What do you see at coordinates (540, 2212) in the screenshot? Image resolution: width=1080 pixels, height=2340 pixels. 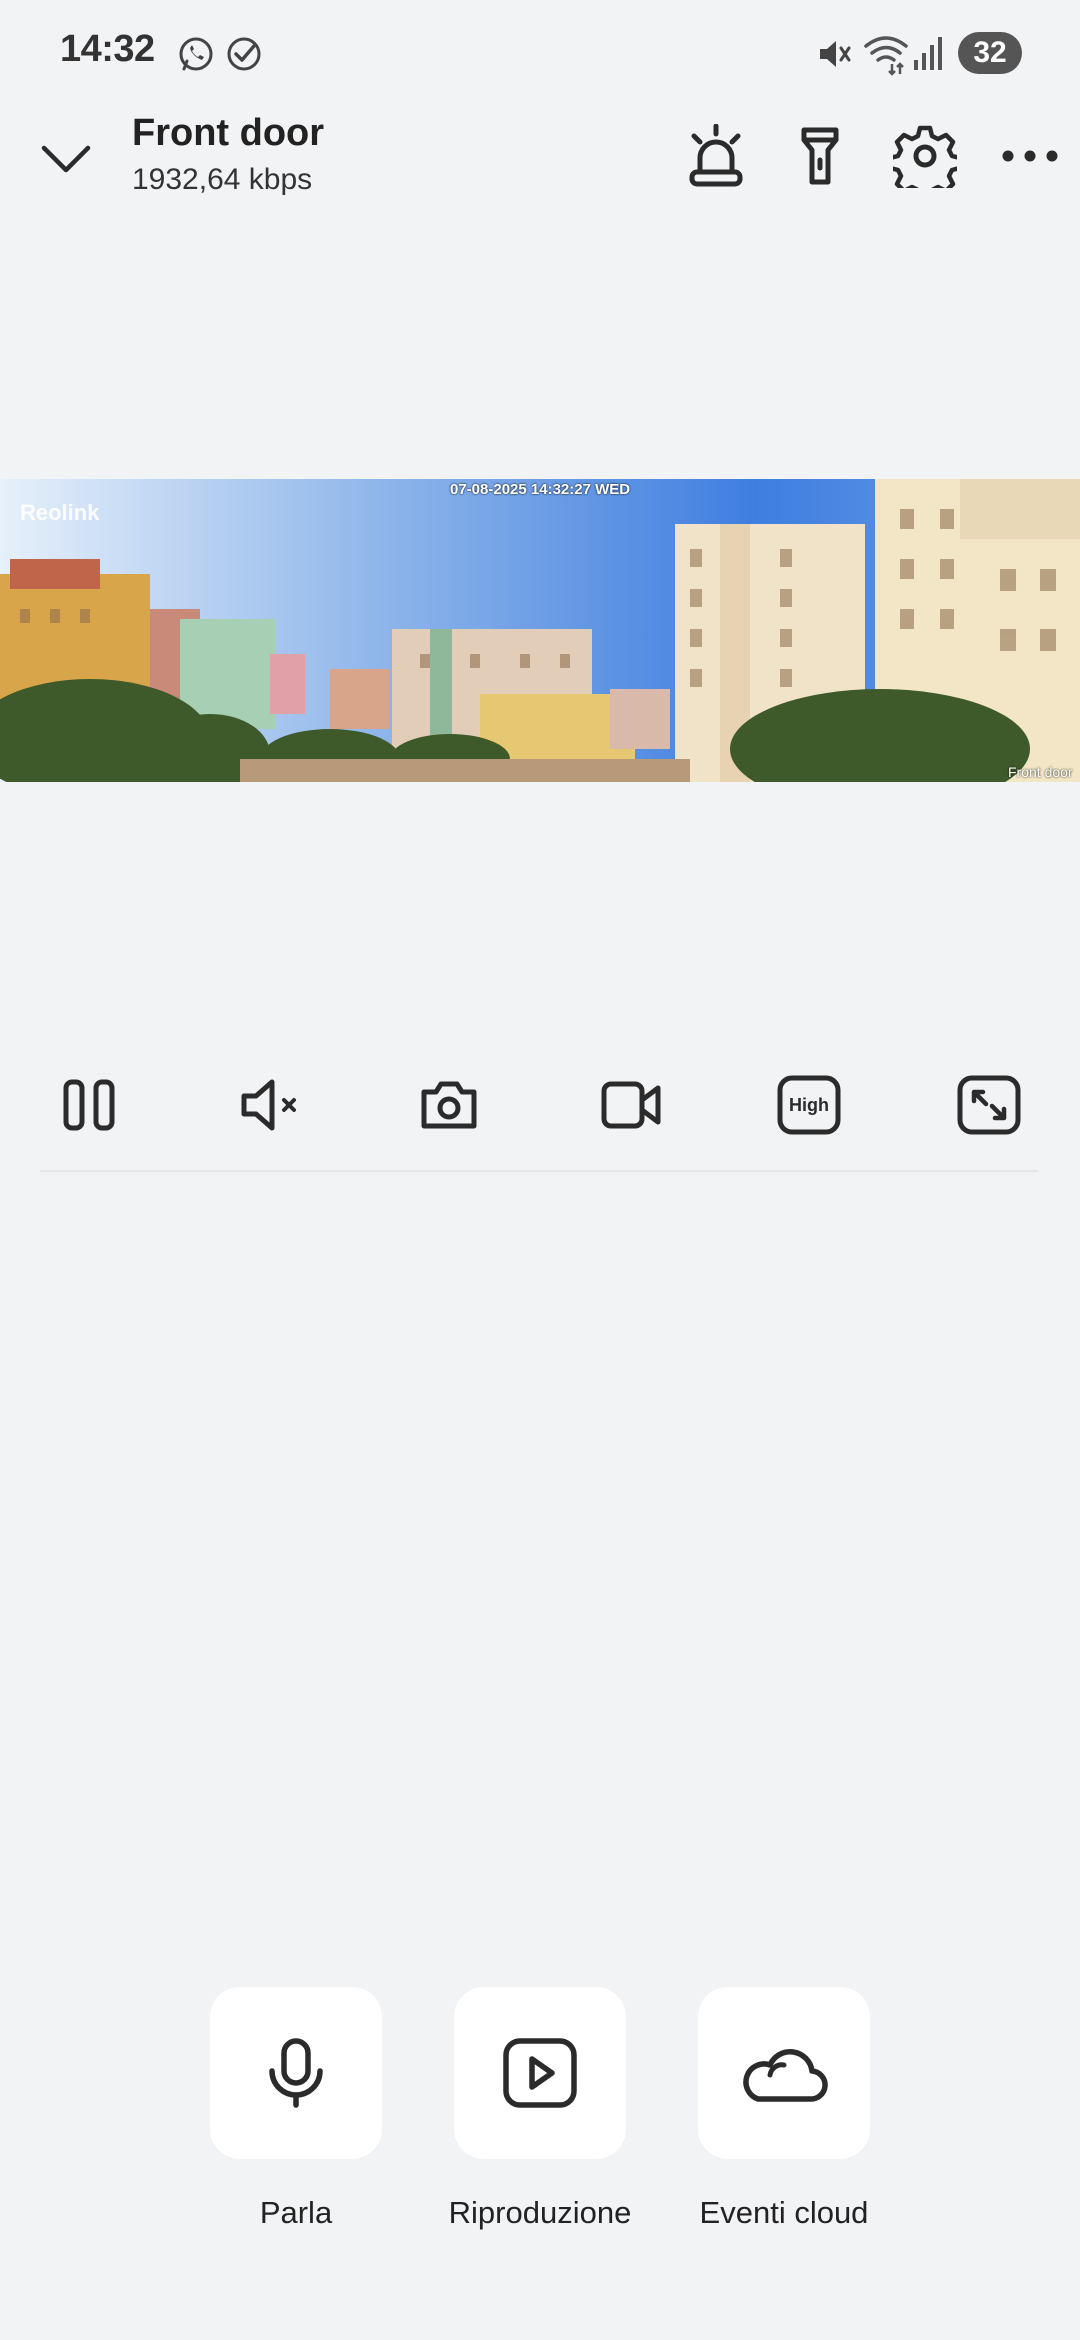 I see `playback-label: Riproduzione` at bounding box center [540, 2212].